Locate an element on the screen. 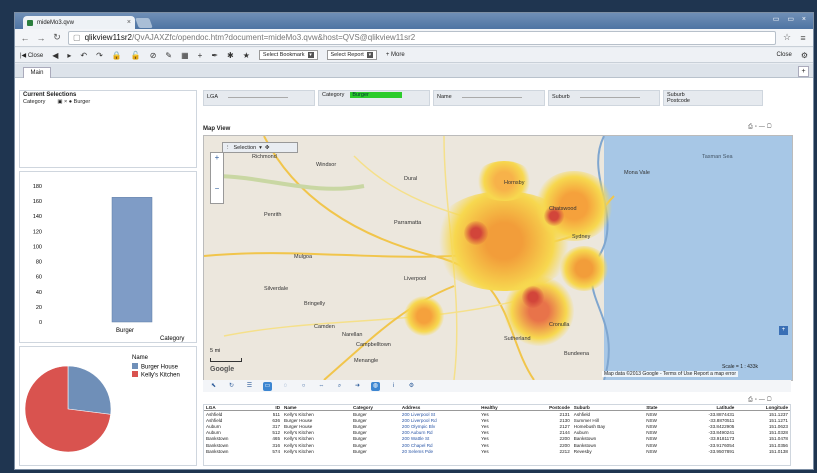 The height and width of the screenshot is (473, 817). pointer-icon: ⬉ is located at coordinates (213, 386).